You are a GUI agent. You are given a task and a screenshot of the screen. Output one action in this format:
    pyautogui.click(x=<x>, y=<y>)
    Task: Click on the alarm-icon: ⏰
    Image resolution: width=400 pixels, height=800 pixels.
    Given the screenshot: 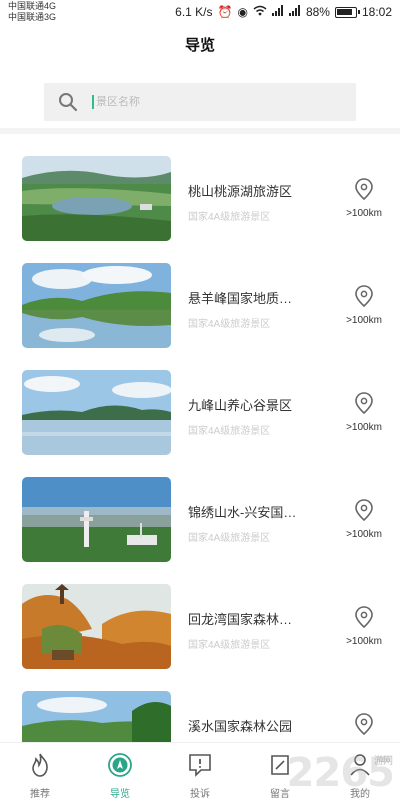 What is the action you would take?
    pyautogui.click(x=225, y=12)
    